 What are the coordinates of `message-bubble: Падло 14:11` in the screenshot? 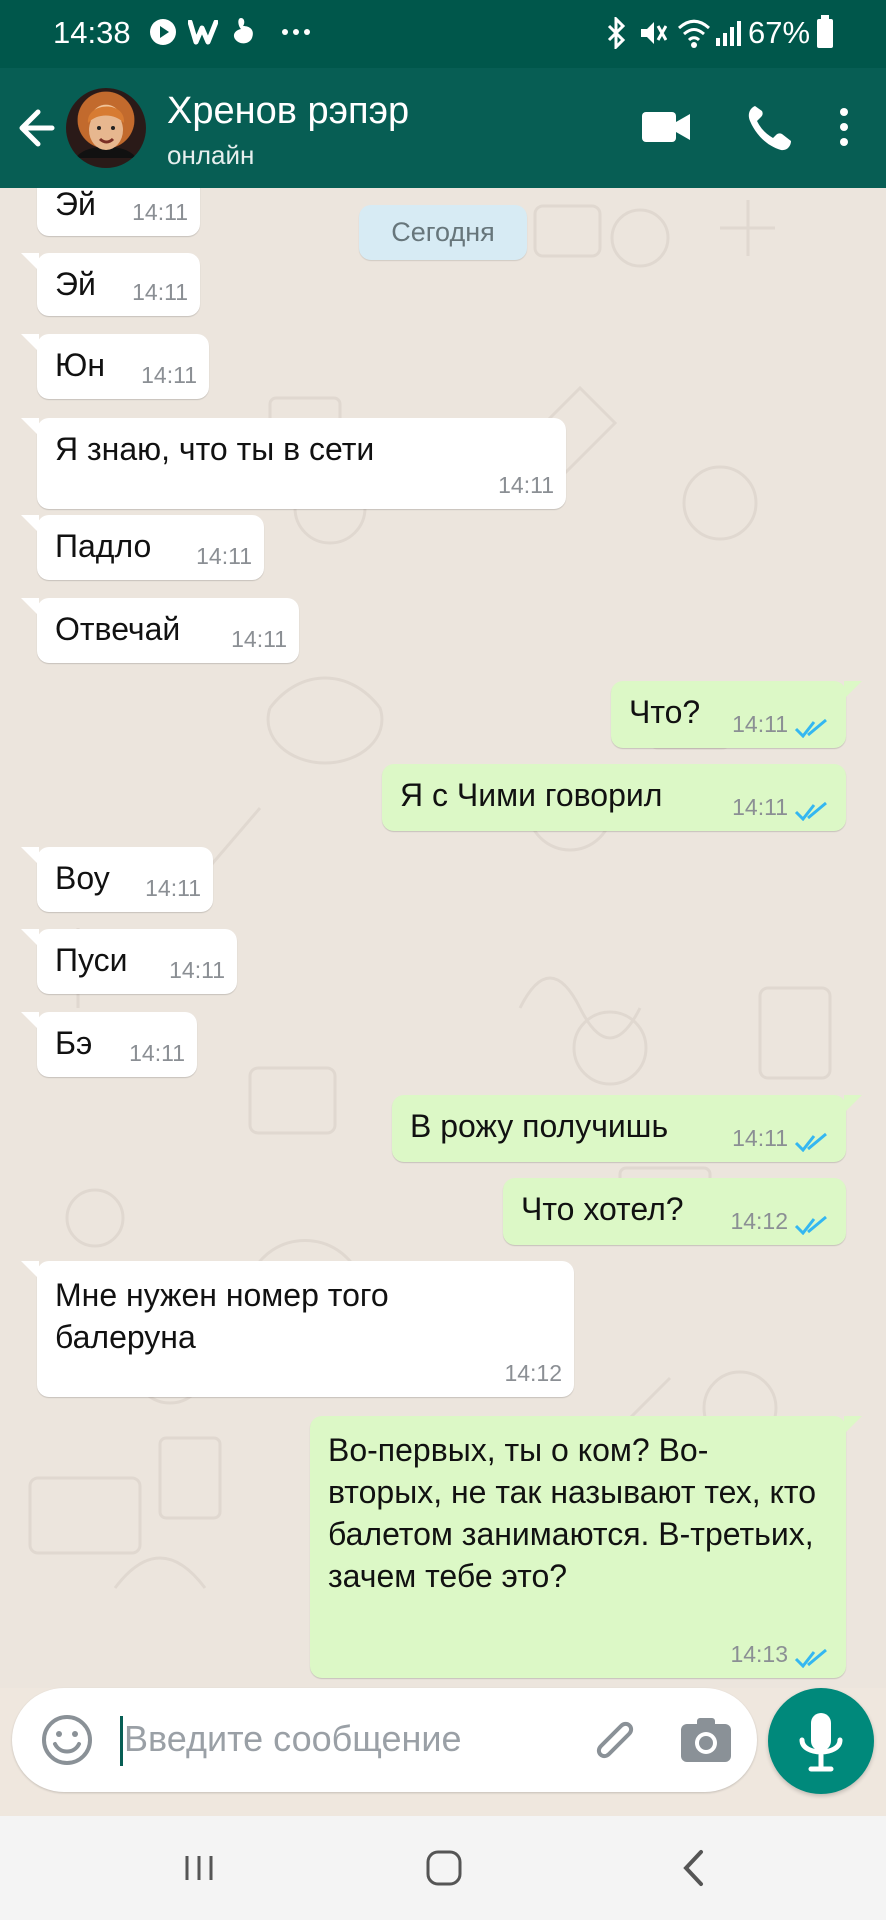 It's located at (142, 547).